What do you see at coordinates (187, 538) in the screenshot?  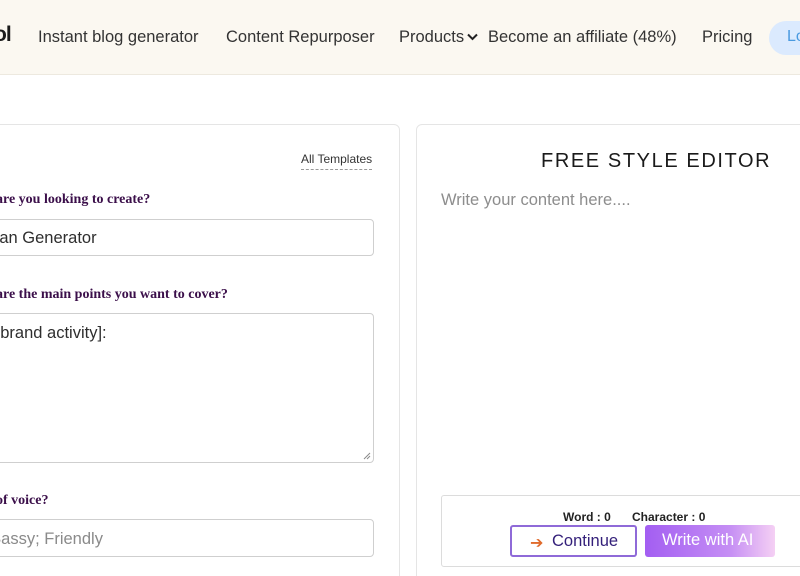 I see `tone-input: . Sassy; Friendly` at bounding box center [187, 538].